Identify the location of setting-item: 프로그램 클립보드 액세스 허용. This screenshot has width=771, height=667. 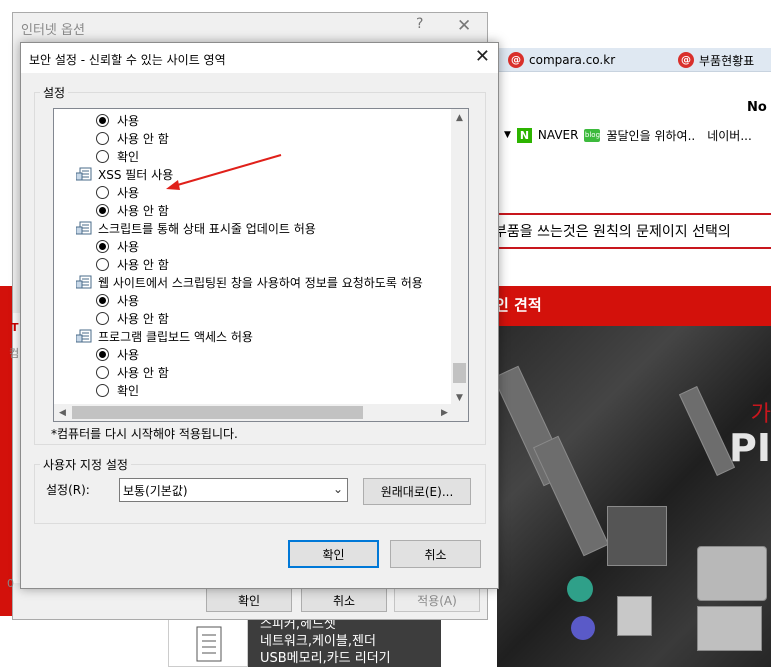
(164, 336).